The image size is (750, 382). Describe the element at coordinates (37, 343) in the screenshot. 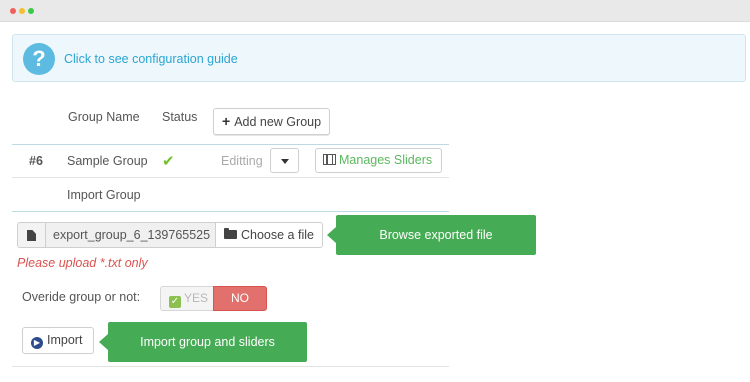

I see `circle-arrow-right-icon: ▶` at that location.